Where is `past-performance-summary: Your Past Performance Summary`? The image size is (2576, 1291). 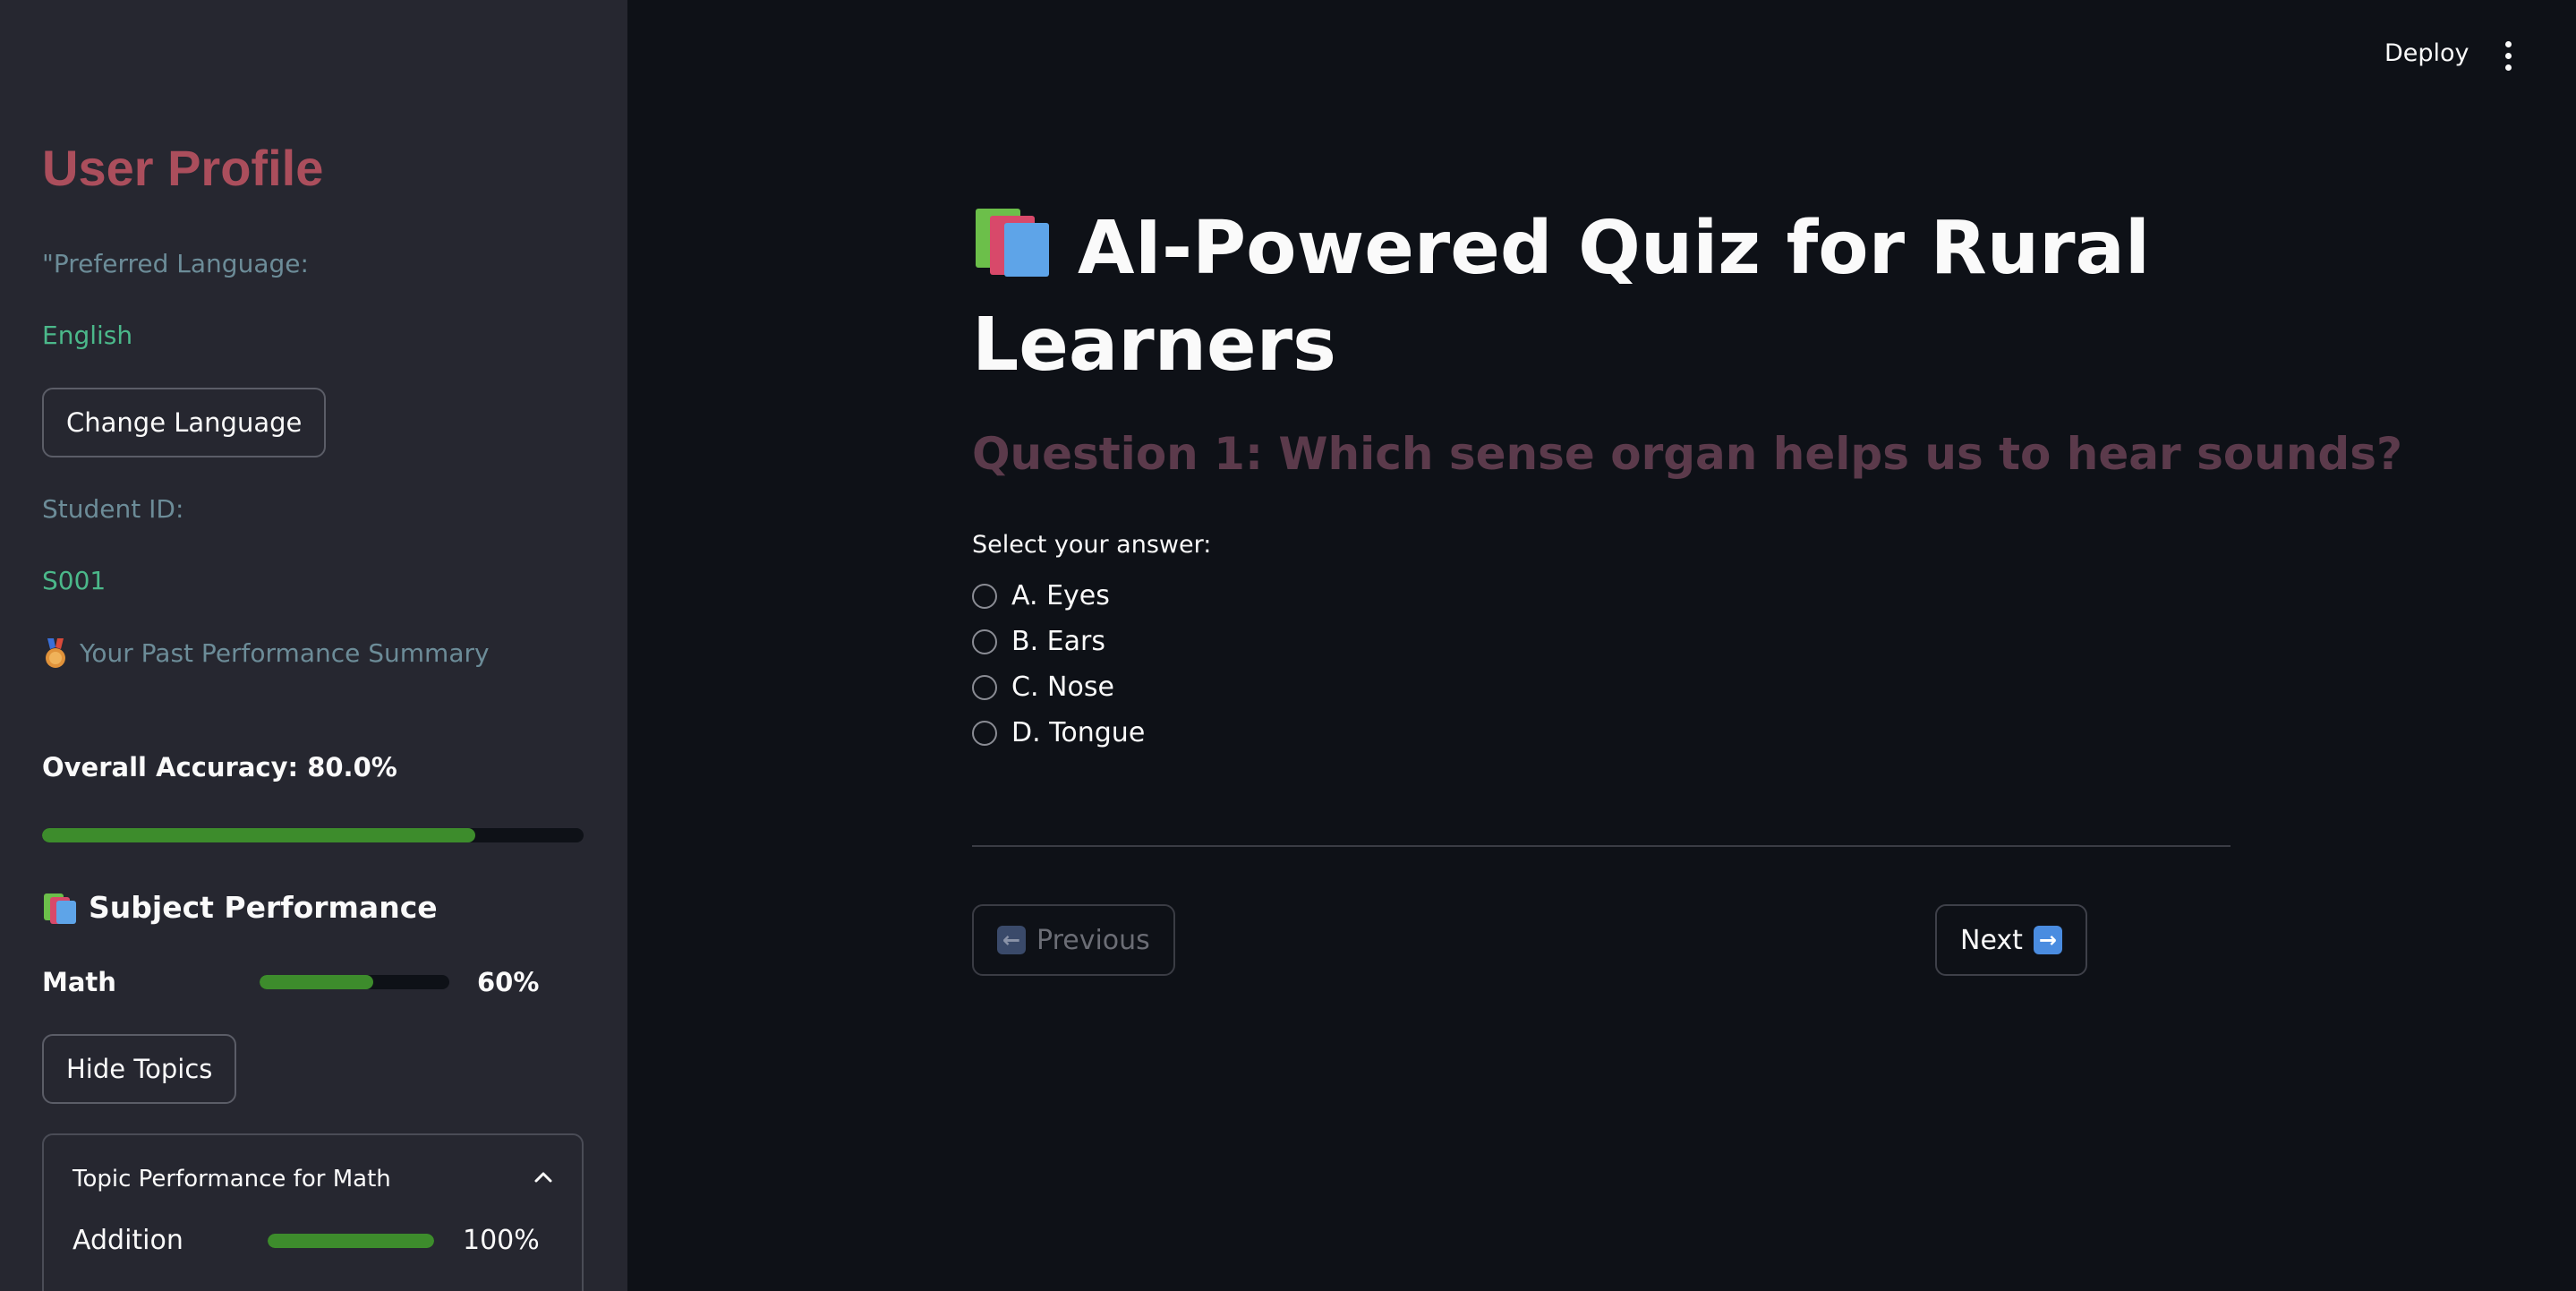 past-performance-summary: Your Past Performance Summary is located at coordinates (266, 653).